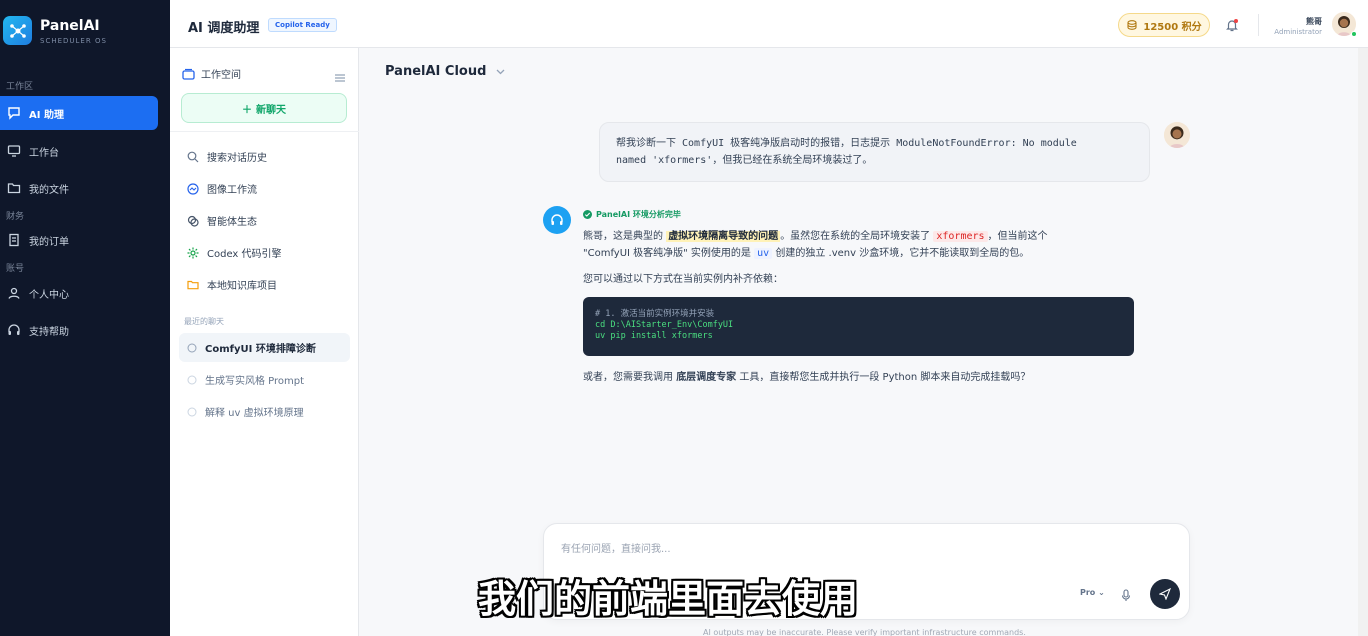 This screenshot has width=1368, height=636. I want to click on recent-header: 最近的聊天, so click(204, 321).